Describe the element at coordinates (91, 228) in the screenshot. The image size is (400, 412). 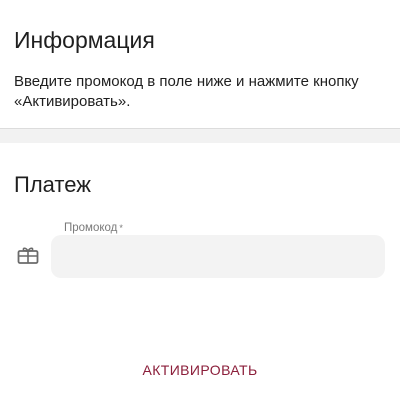
I see `promo-label-text: Промокод` at that location.